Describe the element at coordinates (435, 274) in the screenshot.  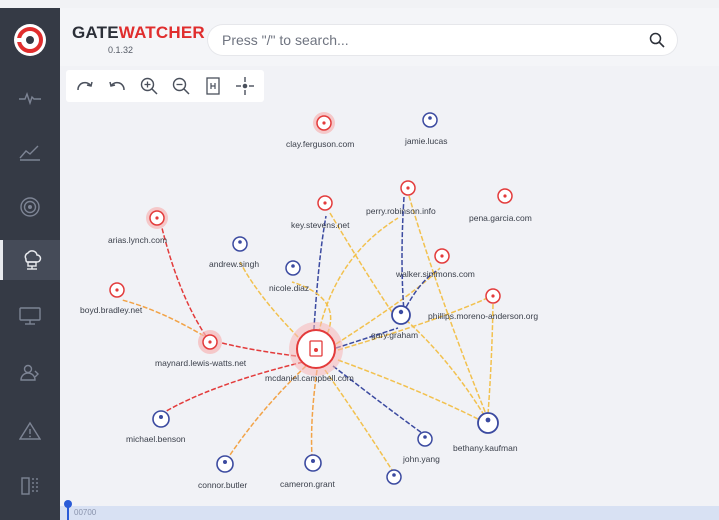
I see `node-label: walker.simmons.com` at that location.